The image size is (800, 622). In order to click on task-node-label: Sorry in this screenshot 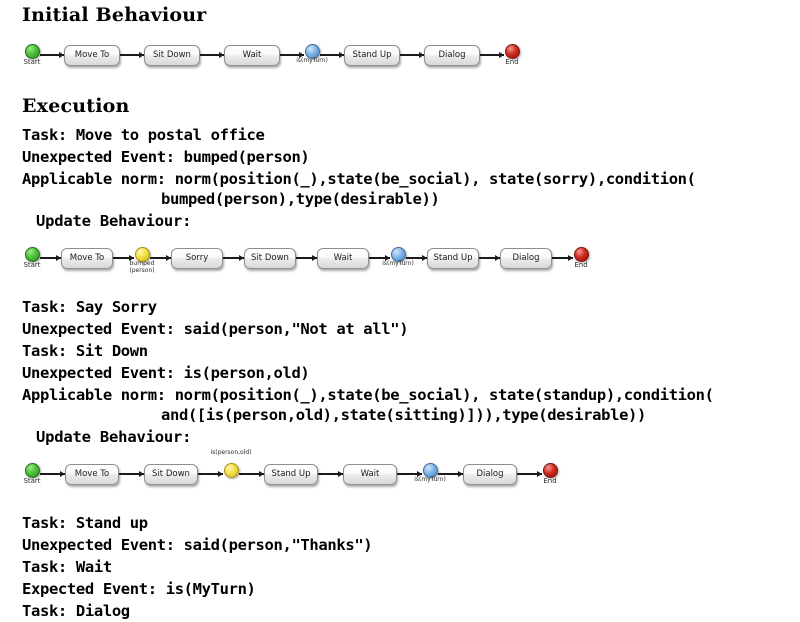, I will do `click(197, 258)`.